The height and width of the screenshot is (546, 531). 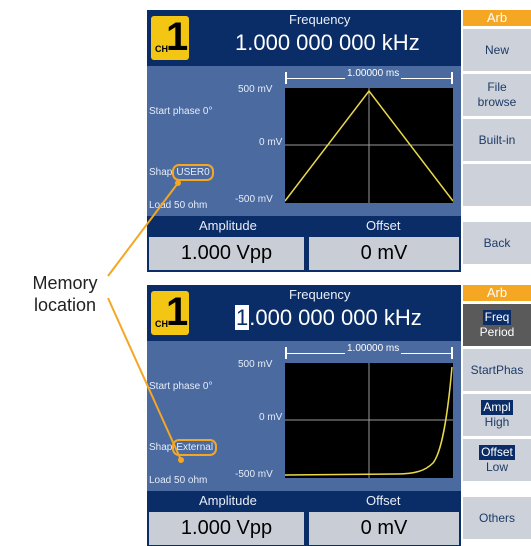 I want to click on callout-connector-lines, so click(x=145, y=321).